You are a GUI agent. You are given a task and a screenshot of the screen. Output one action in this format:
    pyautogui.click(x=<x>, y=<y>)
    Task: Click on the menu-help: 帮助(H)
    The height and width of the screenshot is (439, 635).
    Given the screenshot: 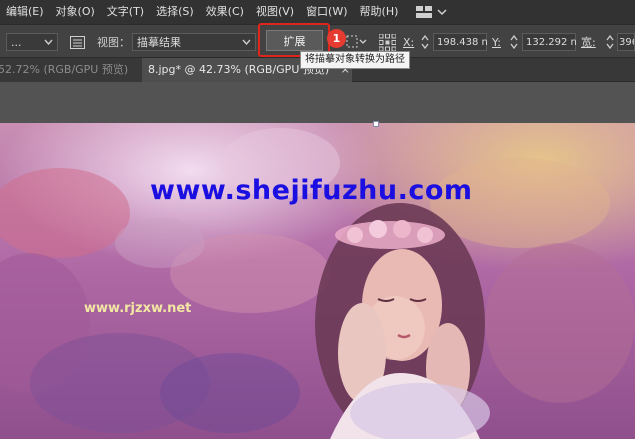 What is the action you would take?
    pyautogui.click(x=379, y=12)
    